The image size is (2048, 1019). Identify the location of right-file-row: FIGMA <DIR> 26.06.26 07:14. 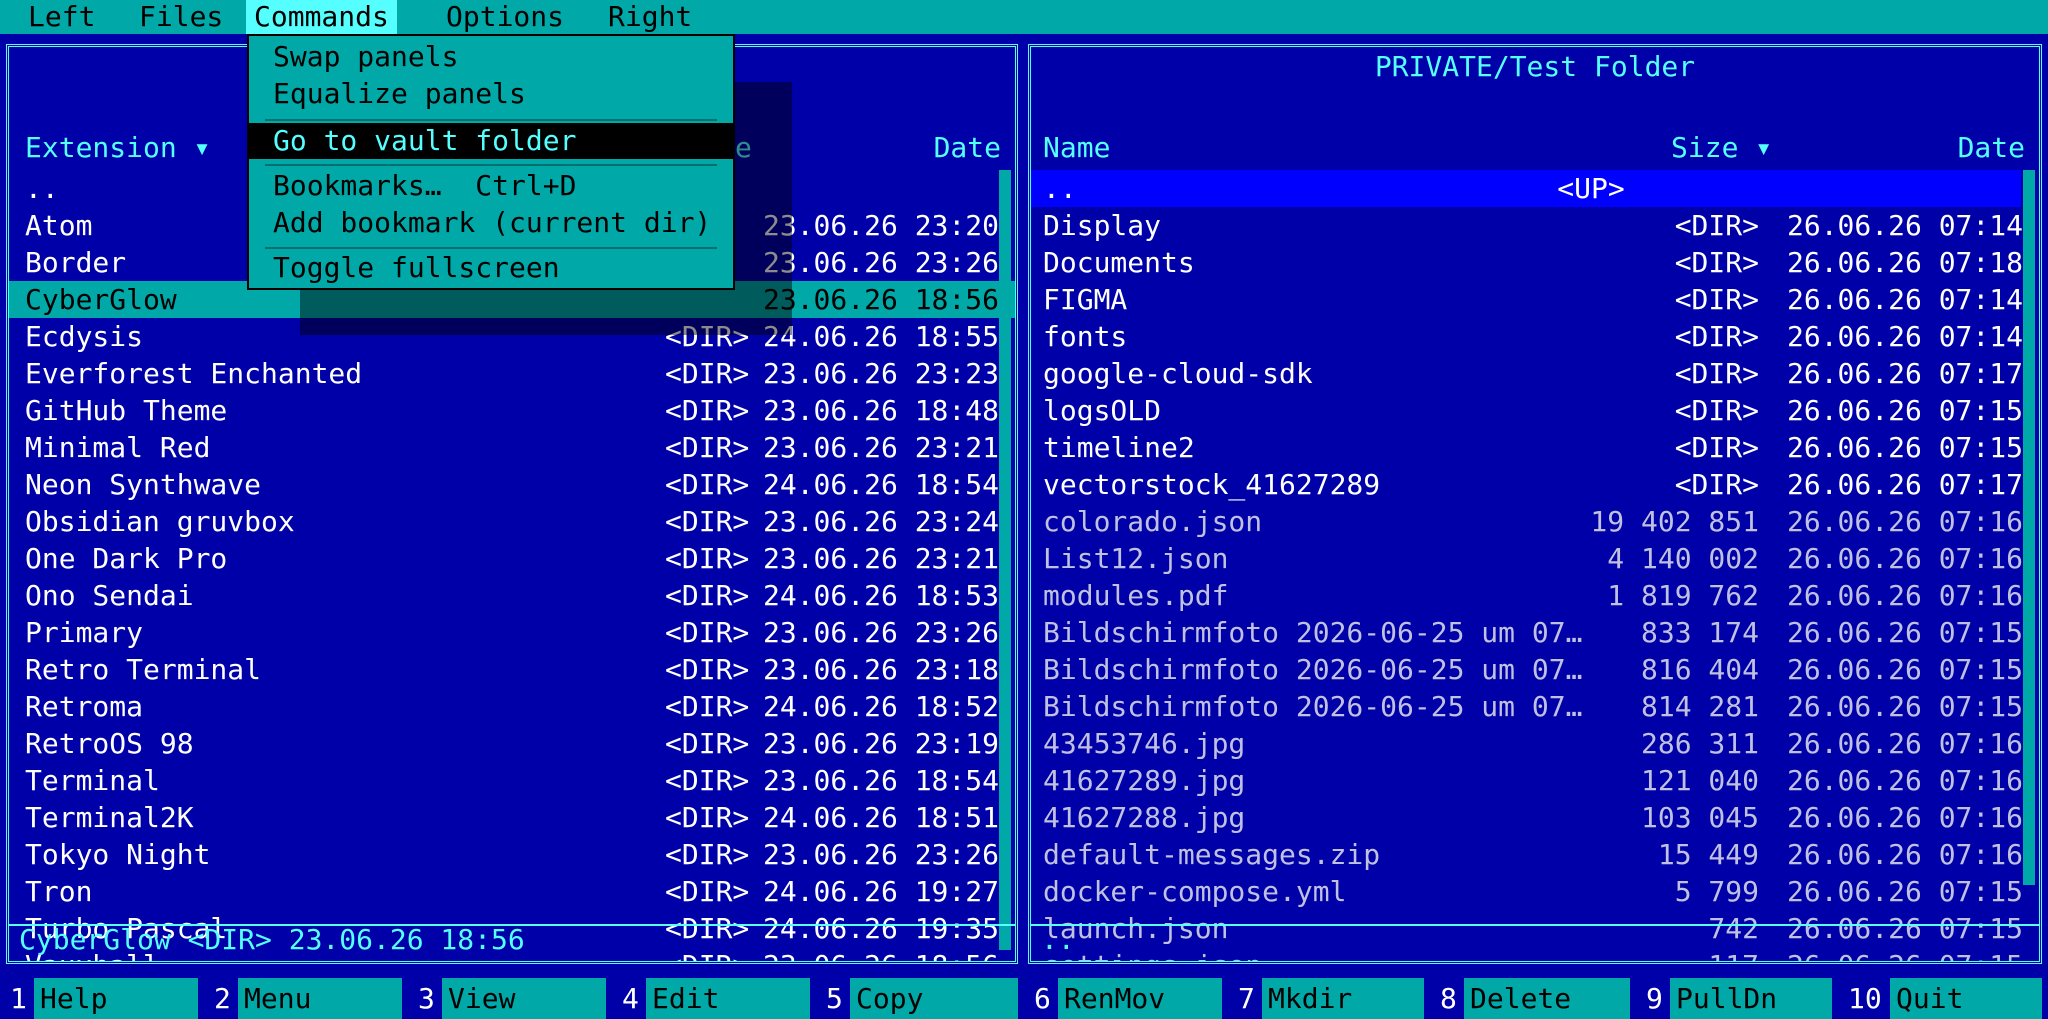
(1535, 299).